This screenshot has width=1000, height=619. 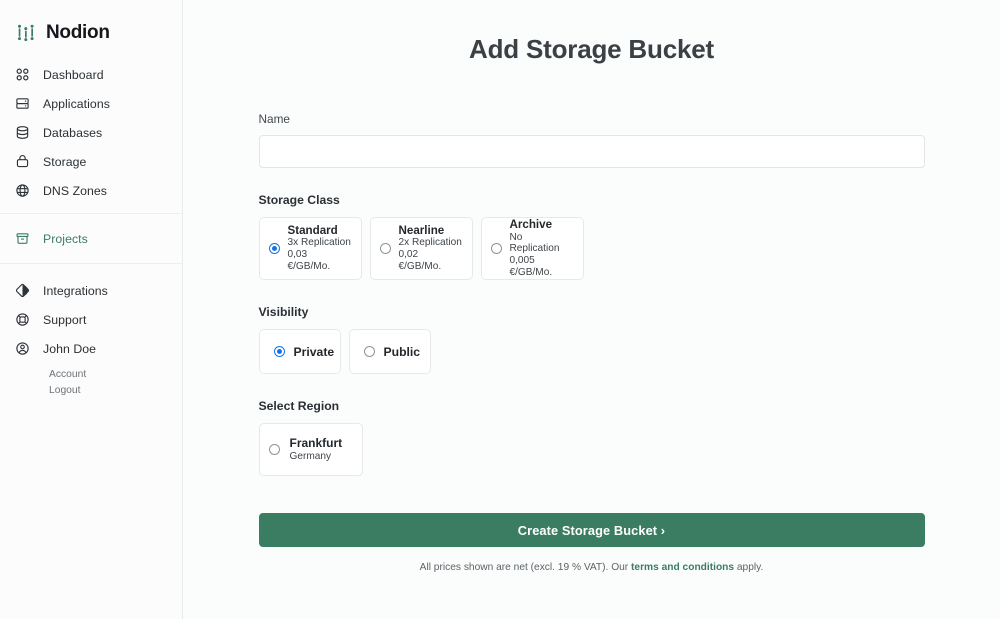 What do you see at coordinates (682, 567) in the screenshot?
I see `terms-and-conditions-link: terms and conditions` at bounding box center [682, 567].